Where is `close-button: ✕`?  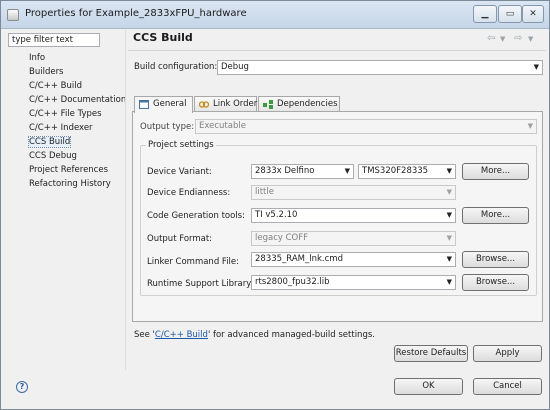
close-button: ✕ is located at coordinates (533, 14).